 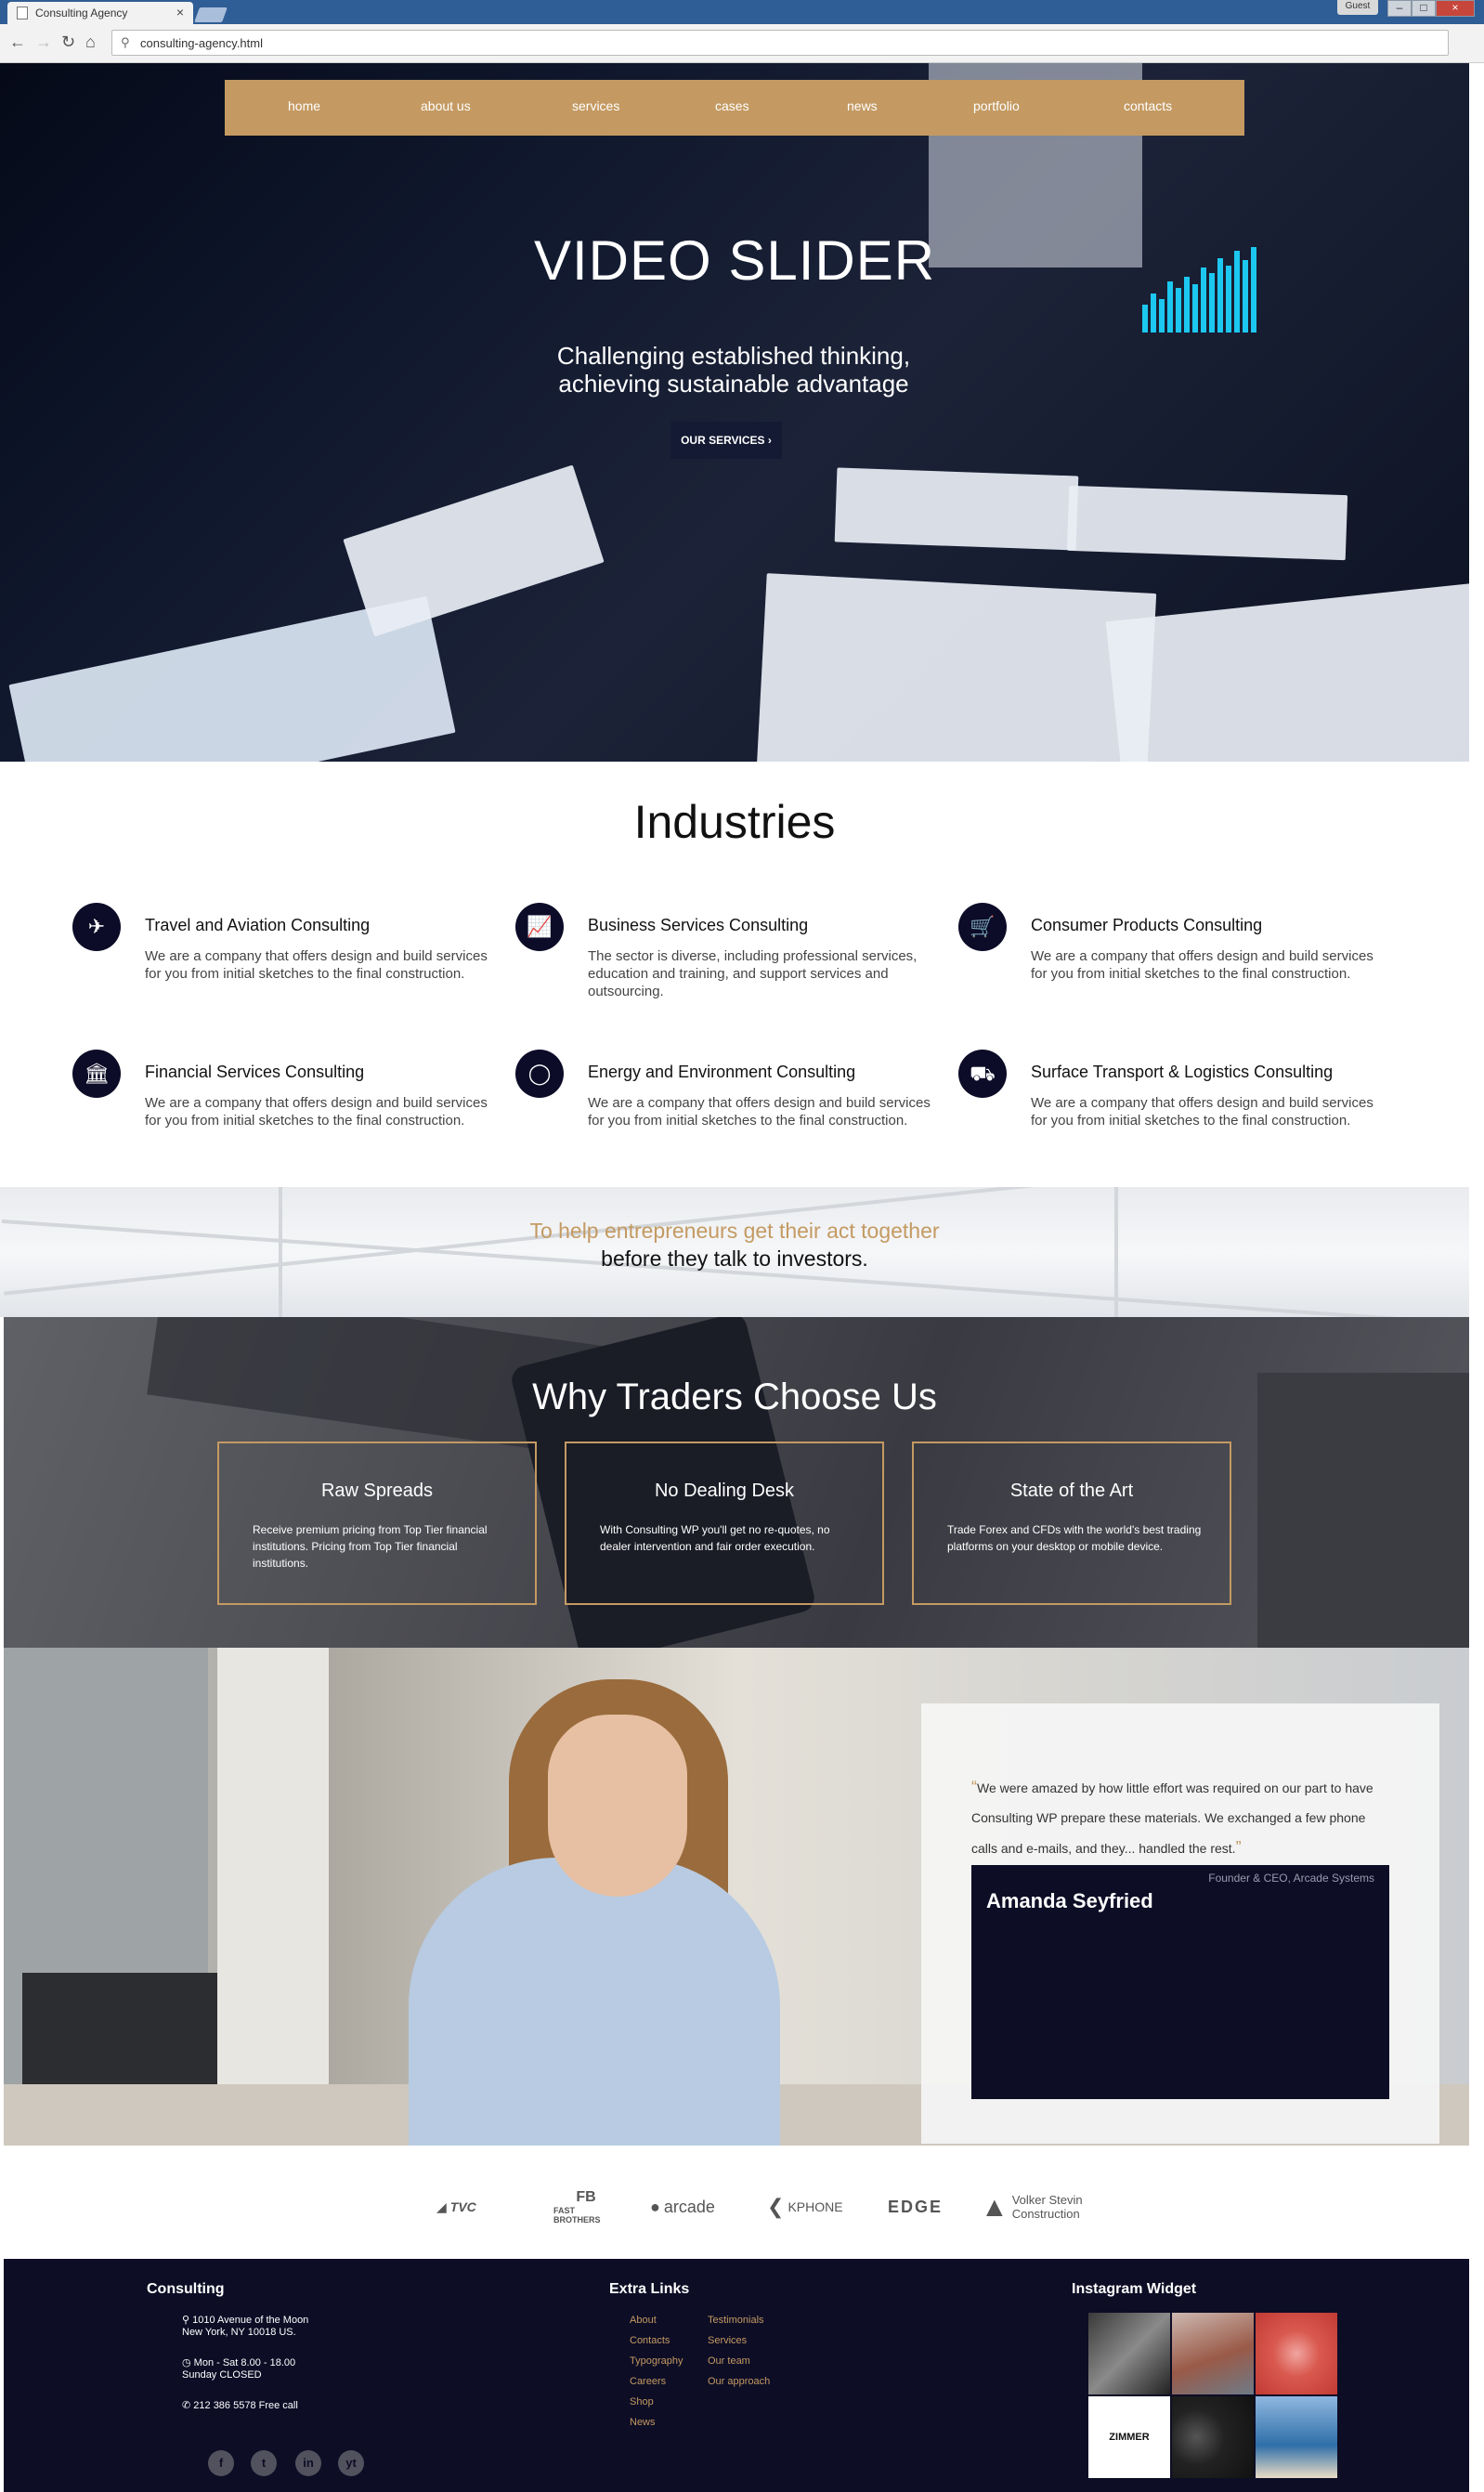 I want to click on footer-link-about: About, so click(x=643, y=2320).